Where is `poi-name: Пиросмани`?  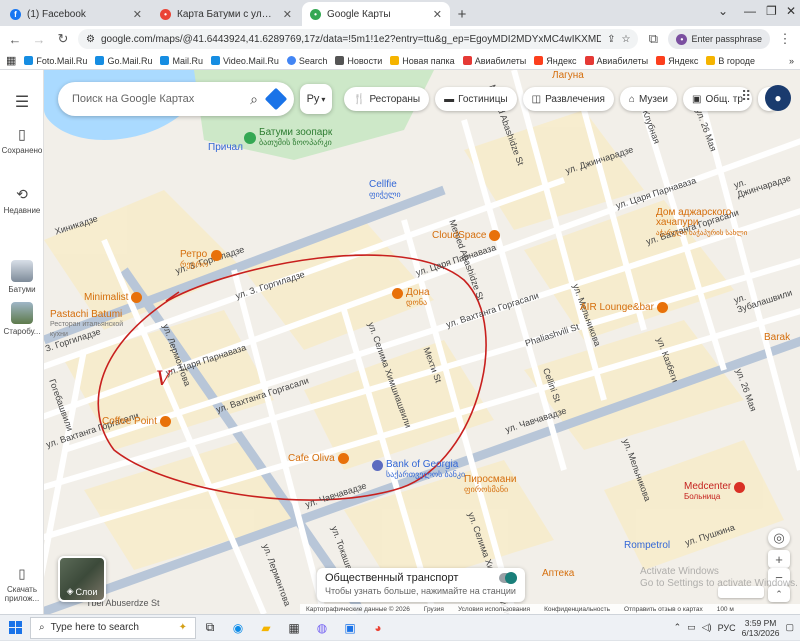
poi-name: Пиросмани is located at coordinates (490, 479).